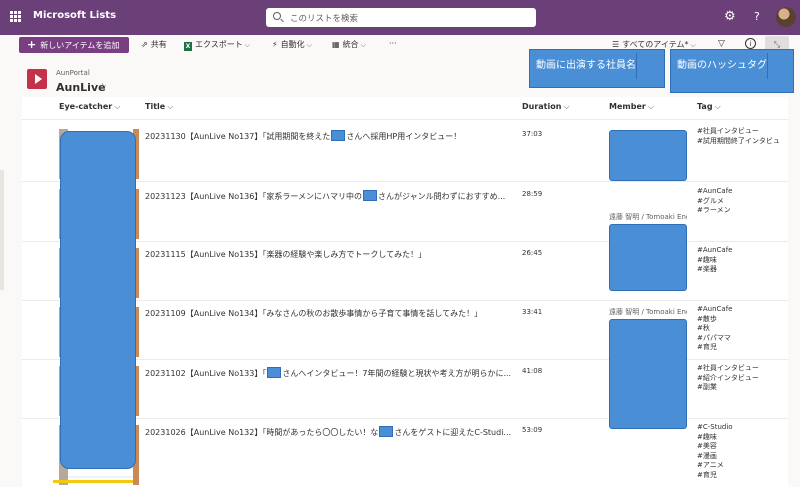  What do you see at coordinates (144, 44) in the screenshot?
I see `share-icon: ⇗` at bounding box center [144, 44].